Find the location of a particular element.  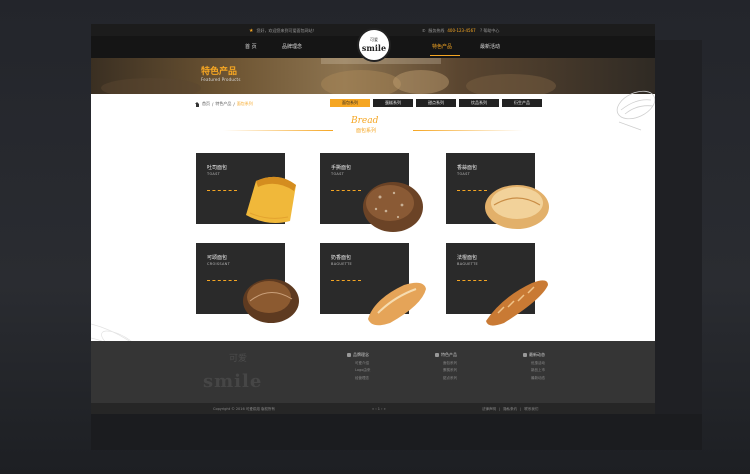

french-baguette-icon is located at coordinates (517, 303).